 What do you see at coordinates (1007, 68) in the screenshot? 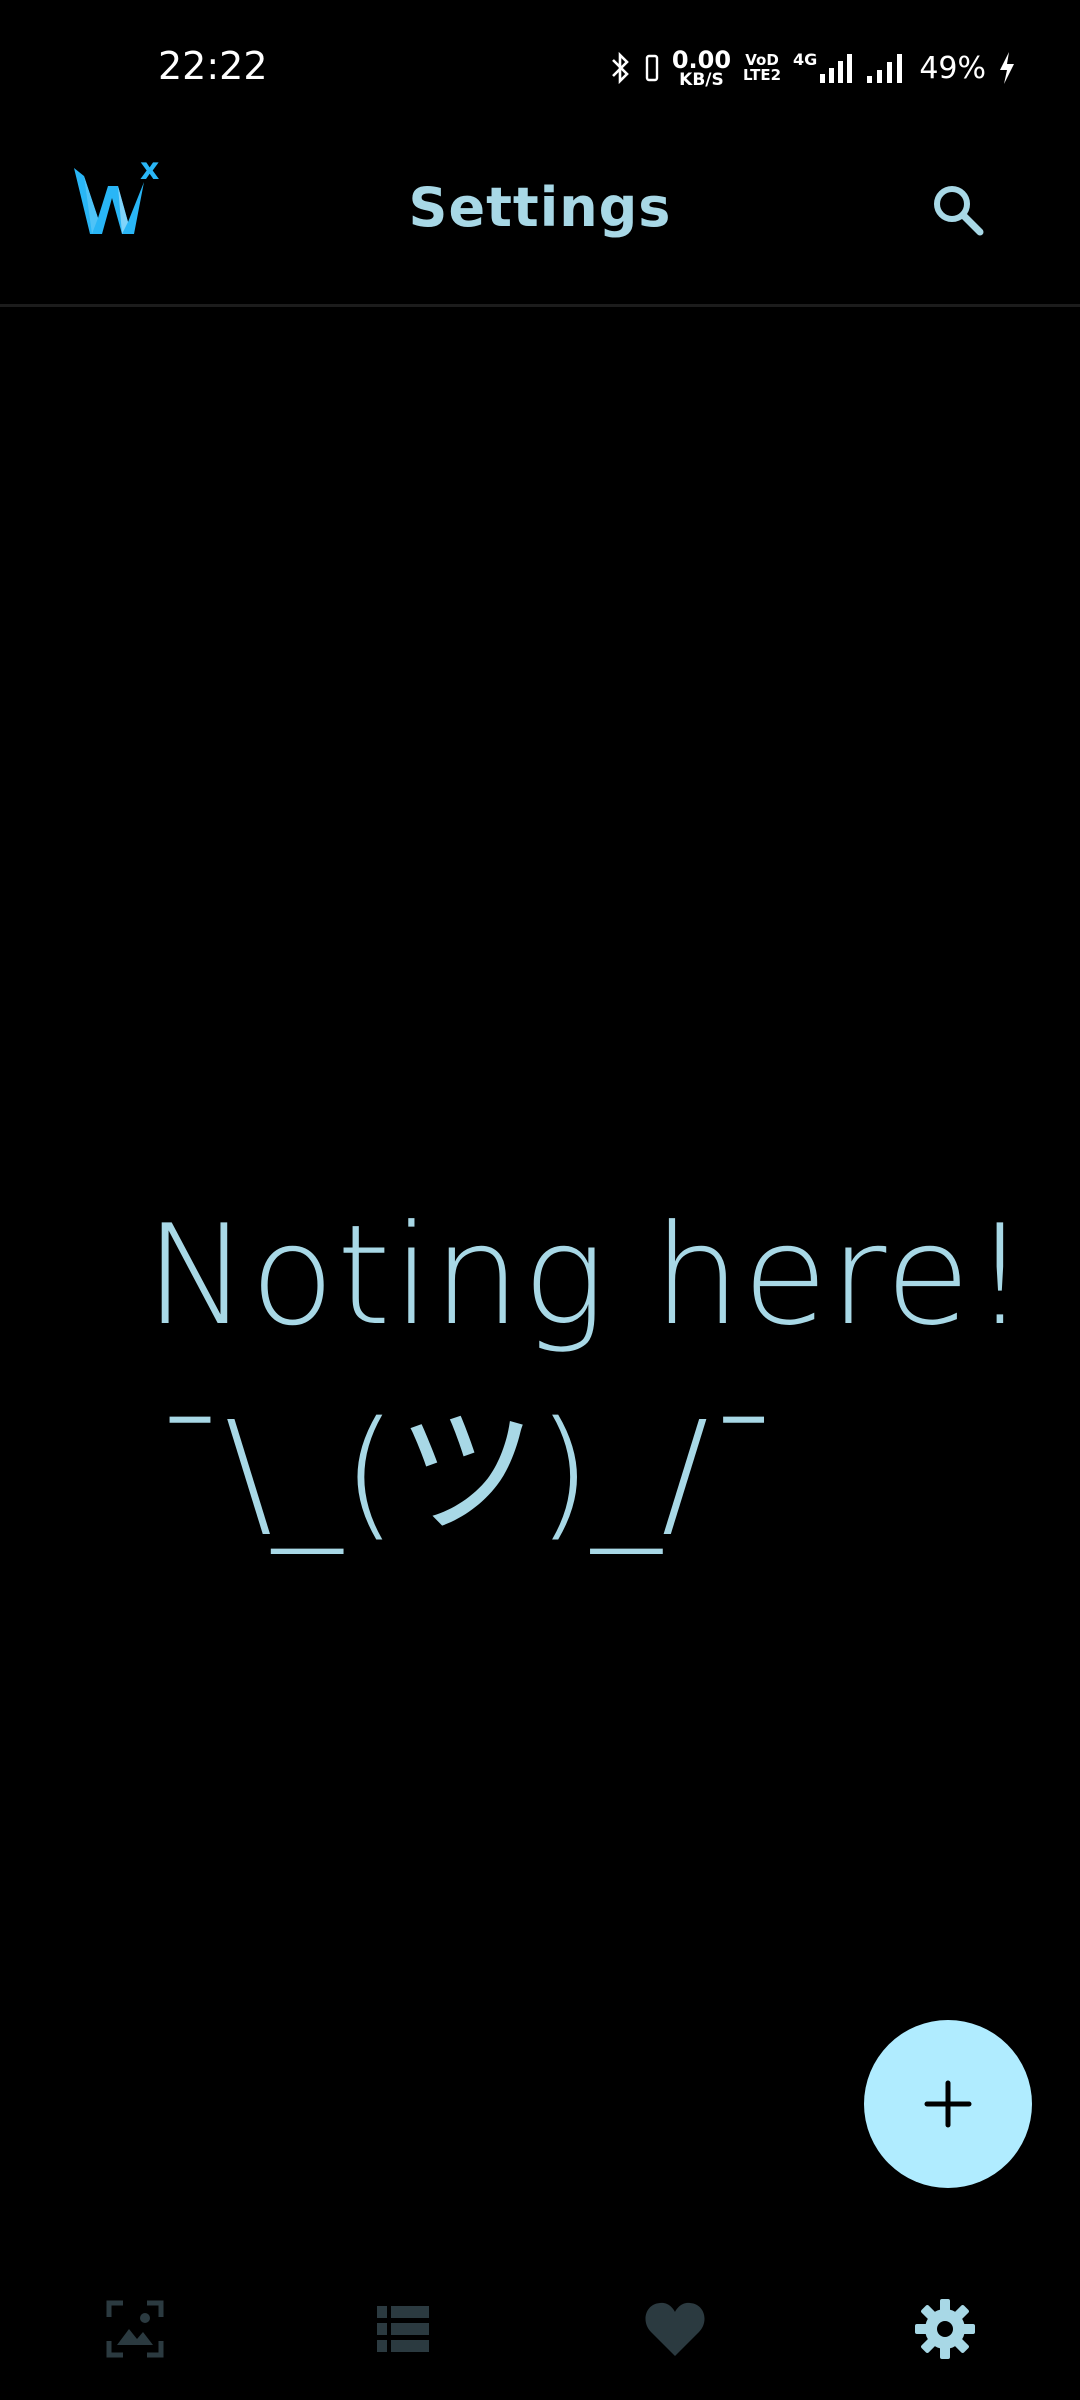
I see `charging-icon` at bounding box center [1007, 68].